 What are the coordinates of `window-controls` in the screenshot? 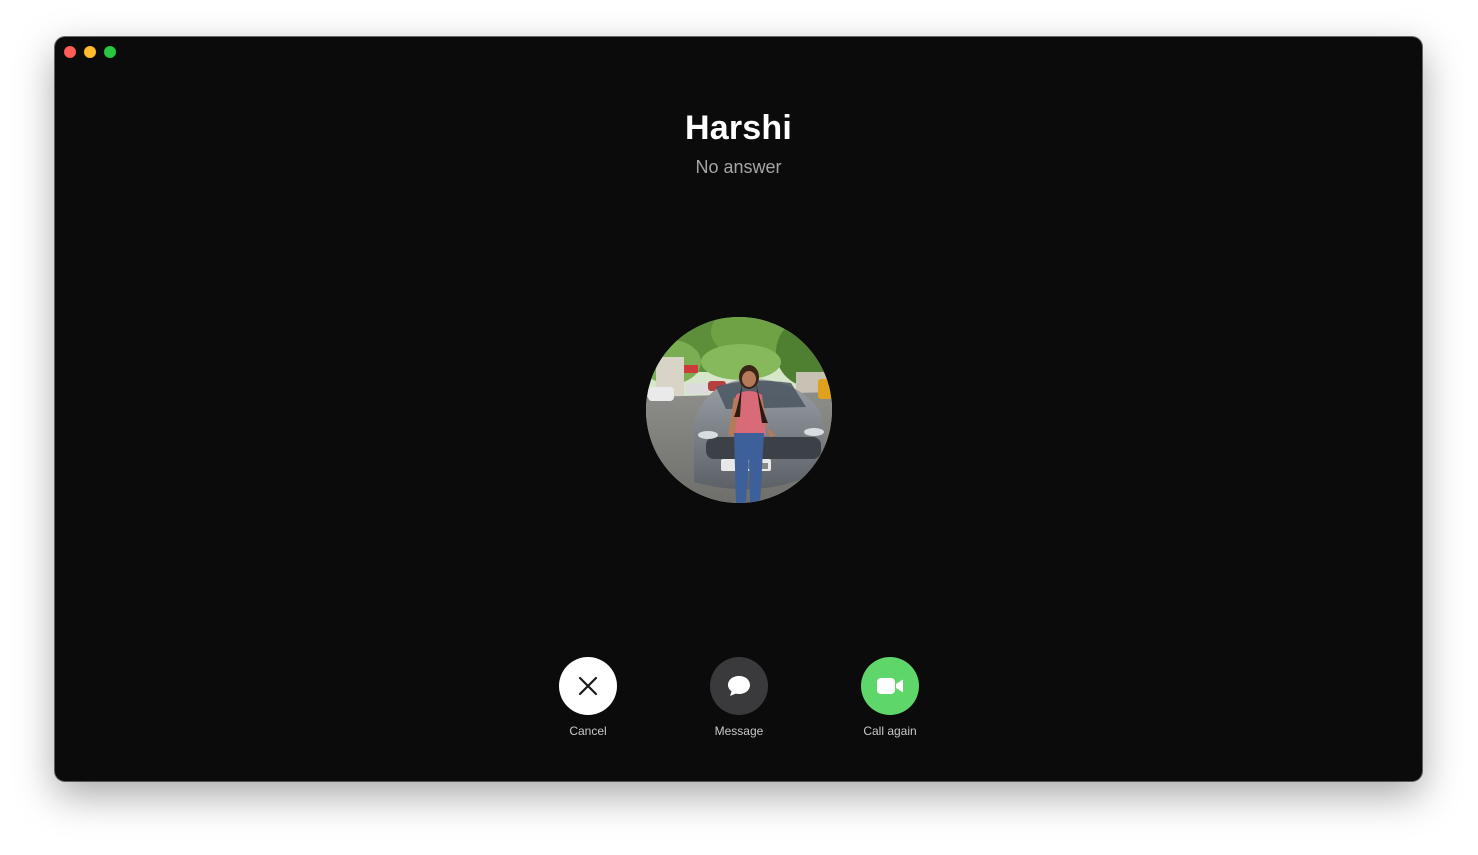 It's located at (90, 52).